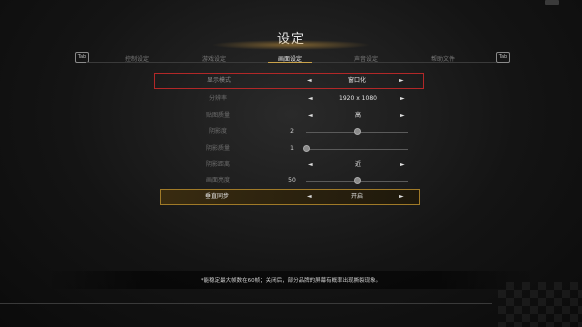 Image resolution: width=582 pixels, height=327 pixels. Describe the element at coordinates (217, 148) in the screenshot. I see `setting-label: 阴影质量` at that location.